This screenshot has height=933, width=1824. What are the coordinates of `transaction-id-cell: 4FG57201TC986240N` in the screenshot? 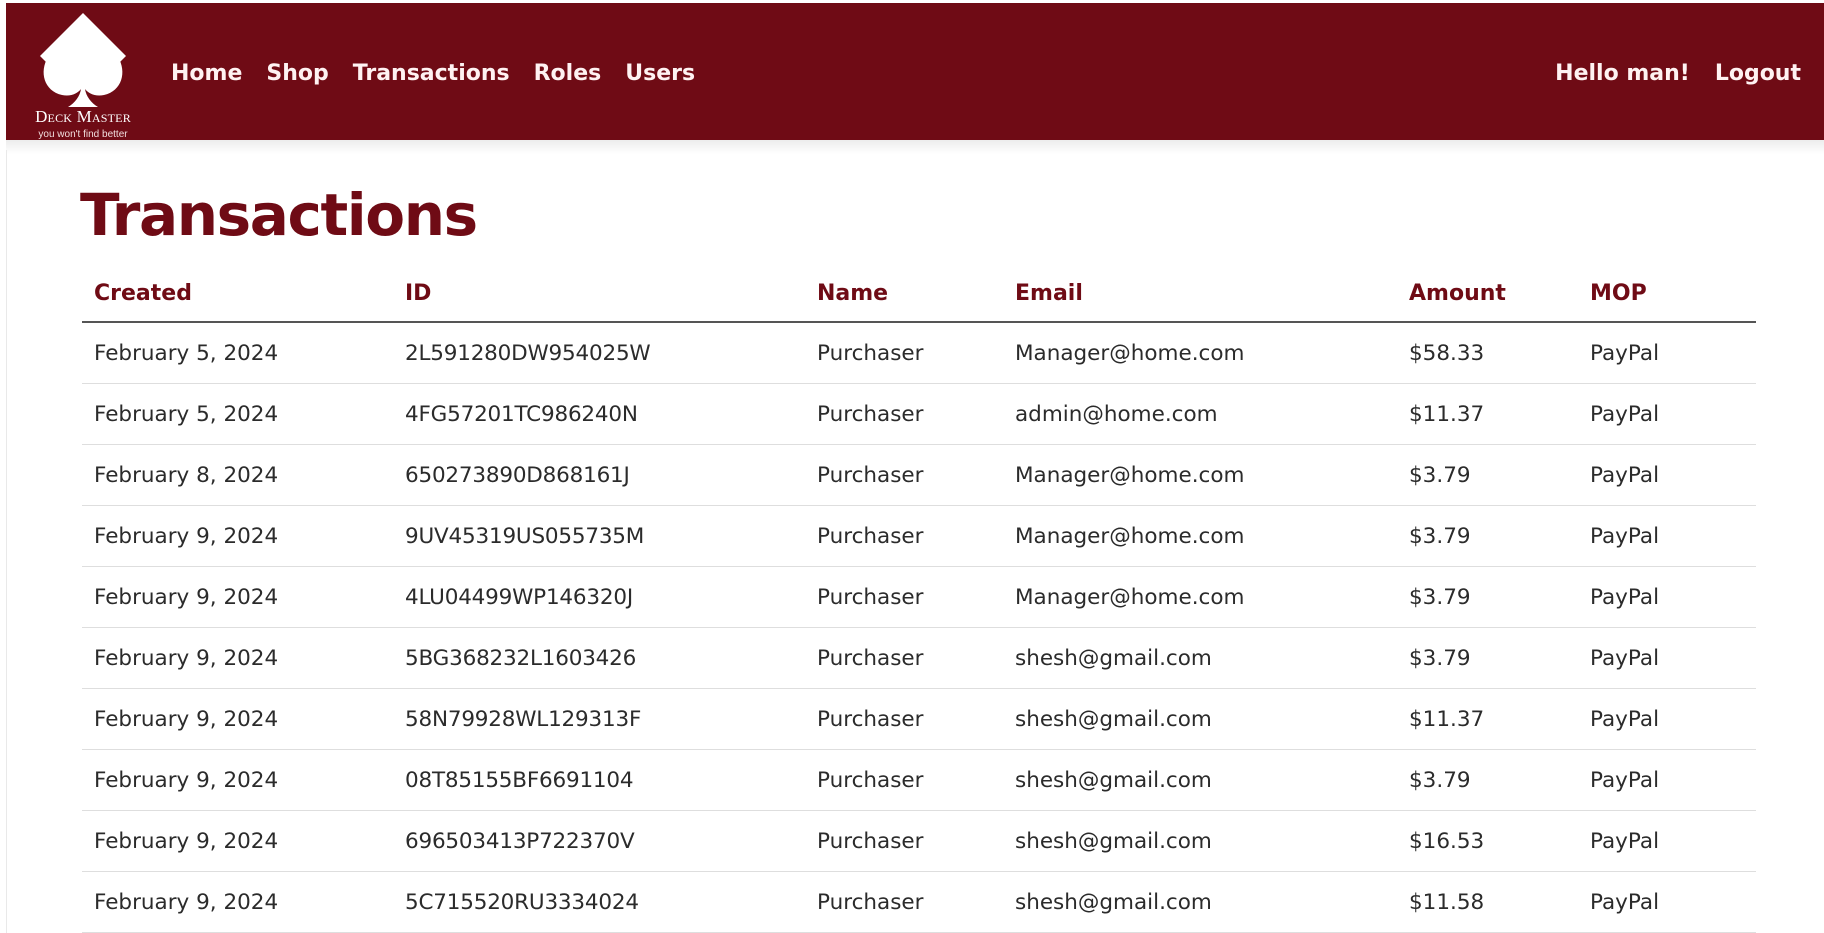 It's located at (599, 414).